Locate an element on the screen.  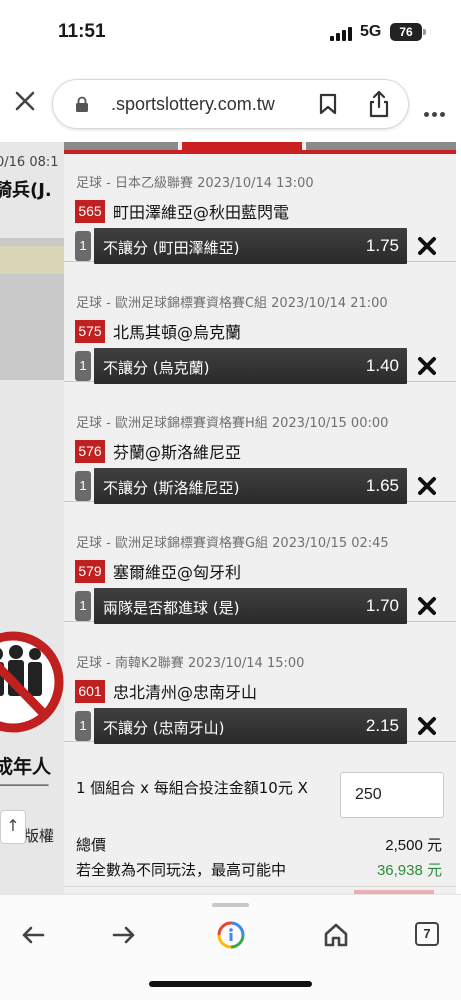
bet-option: 不讓分 (忠南牙山) is located at coordinates (164, 728).